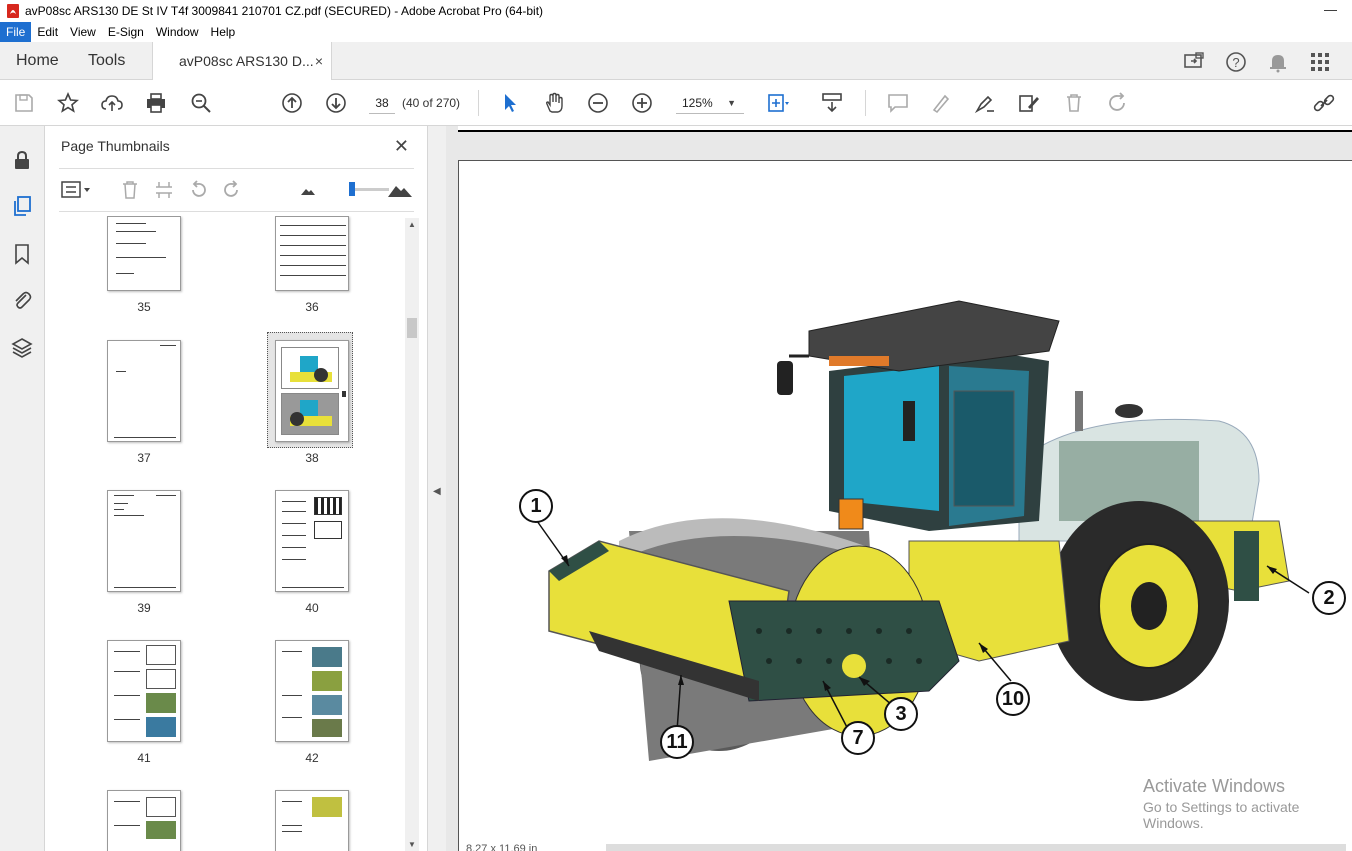 Image resolution: width=1352 pixels, height=851 pixels. What do you see at coordinates (177, 32) in the screenshot?
I see `menu-window: Window` at bounding box center [177, 32].